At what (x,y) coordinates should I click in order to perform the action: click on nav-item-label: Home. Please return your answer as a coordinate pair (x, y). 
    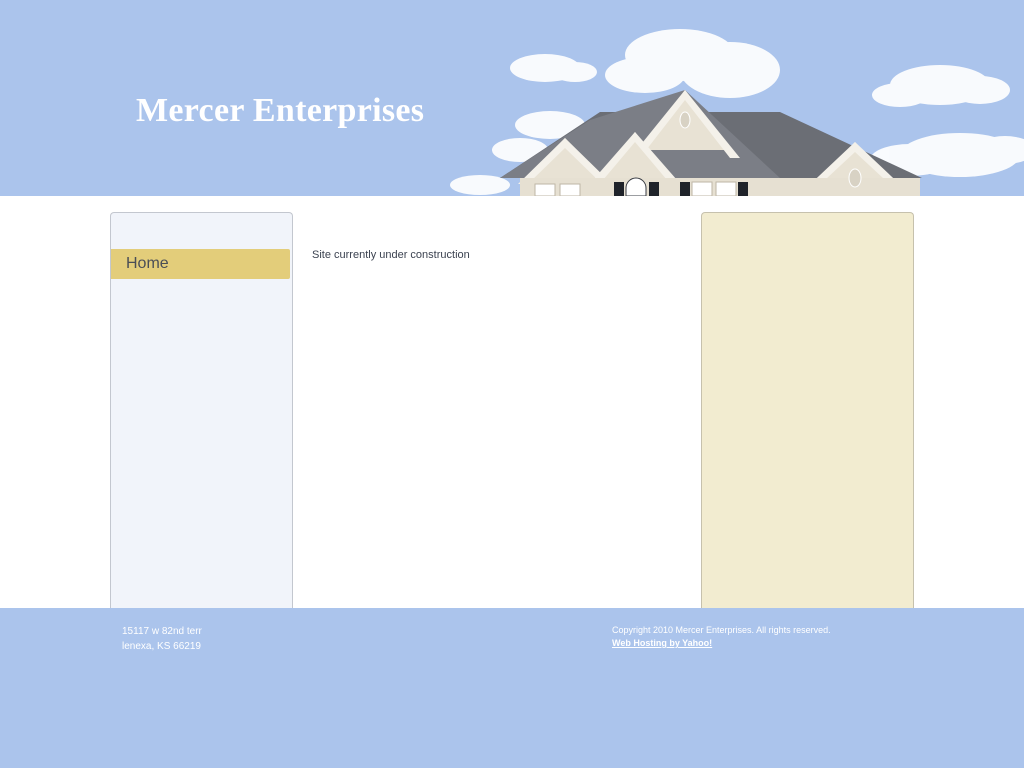
    Looking at the image, I should click on (147, 263).